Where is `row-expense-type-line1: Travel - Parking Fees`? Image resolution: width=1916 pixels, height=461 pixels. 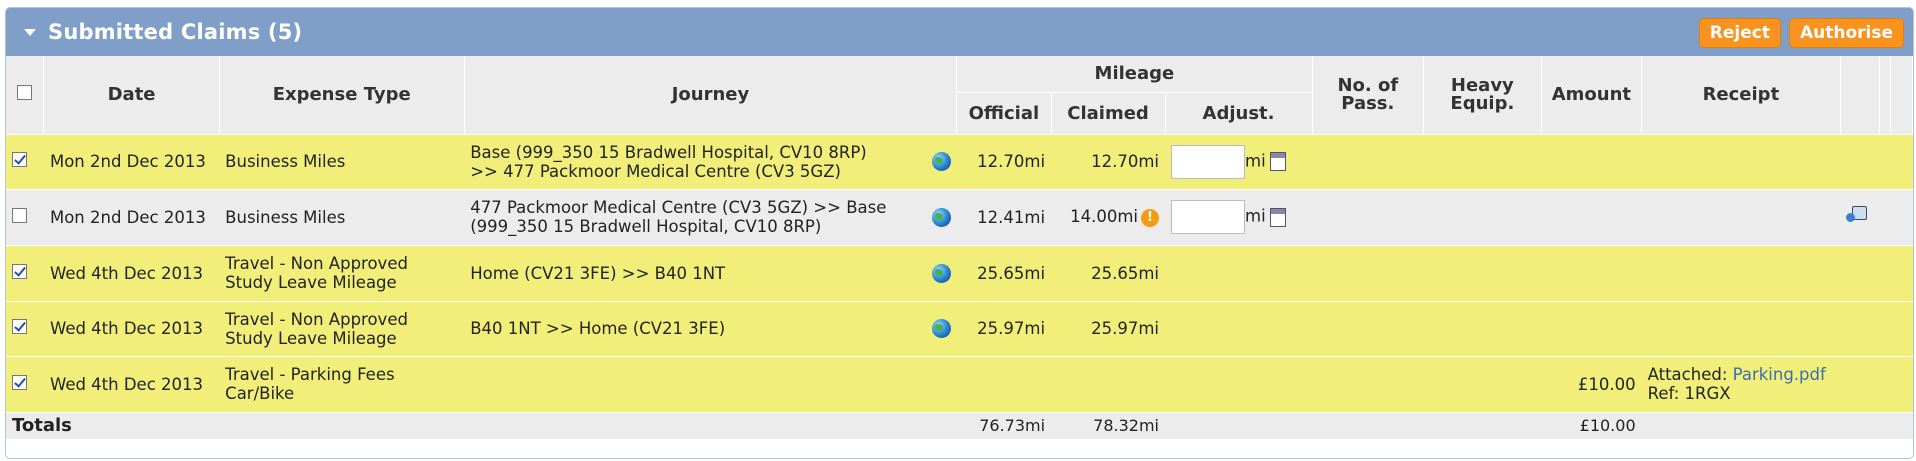 row-expense-type-line1: Travel - Parking Fees is located at coordinates (310, 374).